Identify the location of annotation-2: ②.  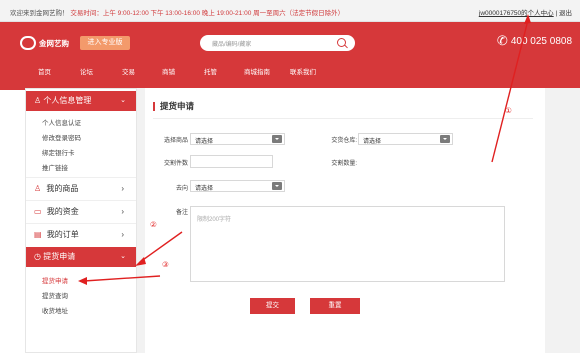
(153, 224).